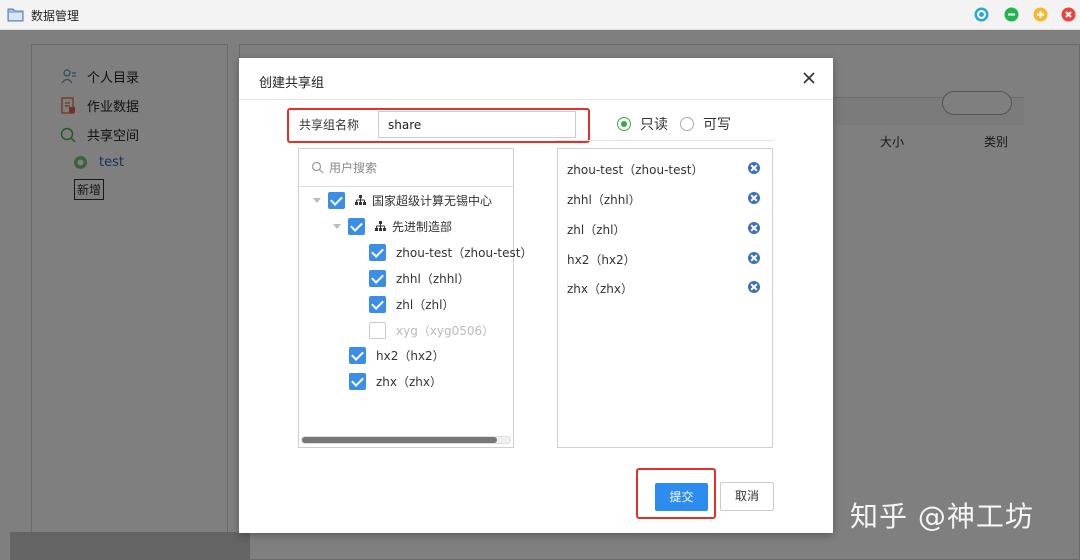 The image size is (1080, 560). Describe the element at coordinates (433, 278) in the screenshot. I see `tree-node-label: zhhl（zhhl）` at that location.